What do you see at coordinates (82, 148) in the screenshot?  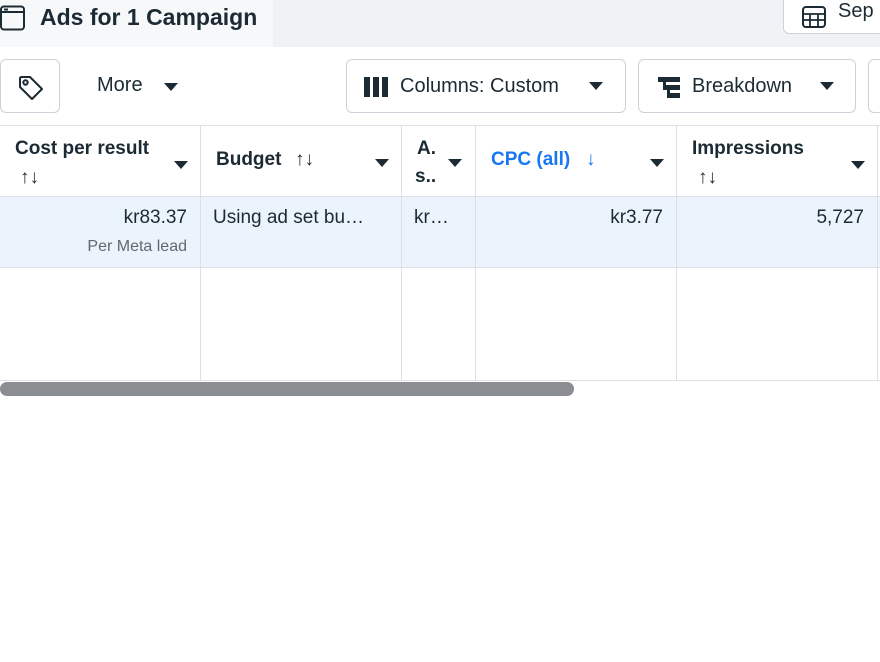 I see `column-header-label: Cost per result` at bounding box center [82, 148].